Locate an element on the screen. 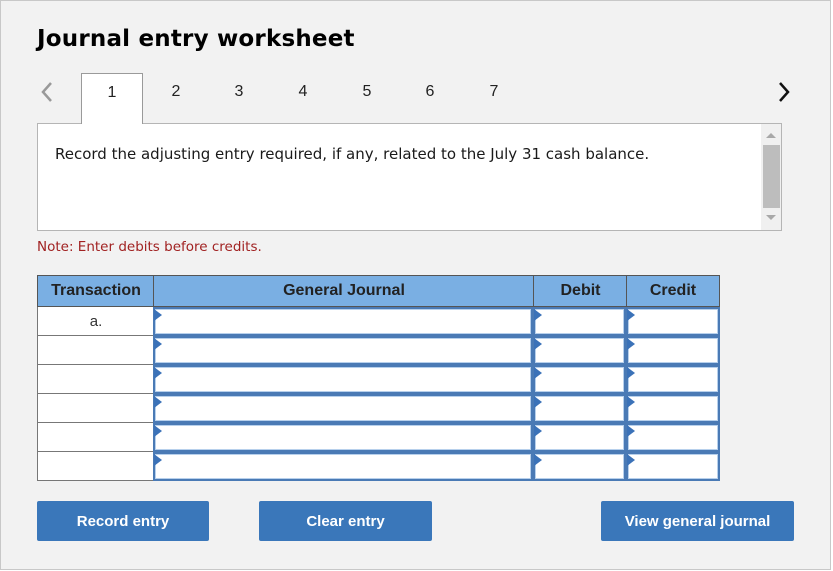 This screenshot has height=571, width=833. chevron-right-icon is located at coordinates (784, 92).